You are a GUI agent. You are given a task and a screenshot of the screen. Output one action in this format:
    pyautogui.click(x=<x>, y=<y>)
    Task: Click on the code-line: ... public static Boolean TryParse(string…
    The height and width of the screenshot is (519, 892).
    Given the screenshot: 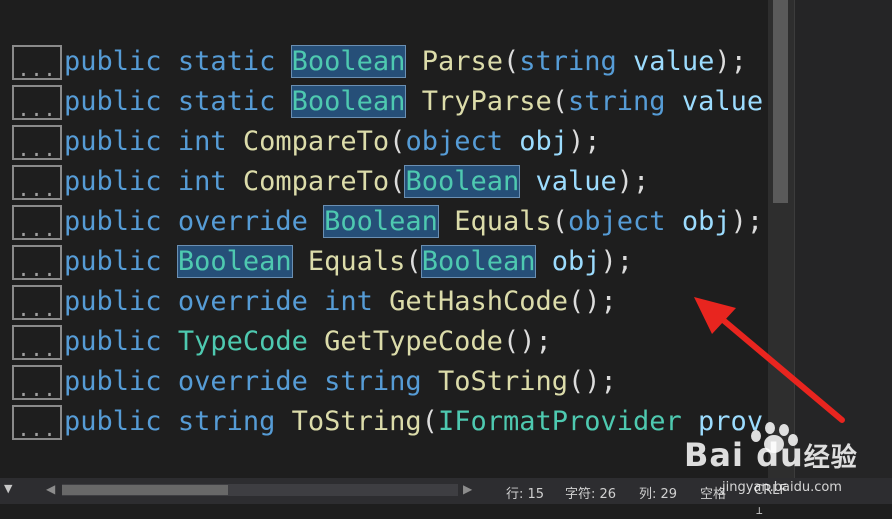 What is the action you would take?
    pyautogui.click(x=384, y=102)
    